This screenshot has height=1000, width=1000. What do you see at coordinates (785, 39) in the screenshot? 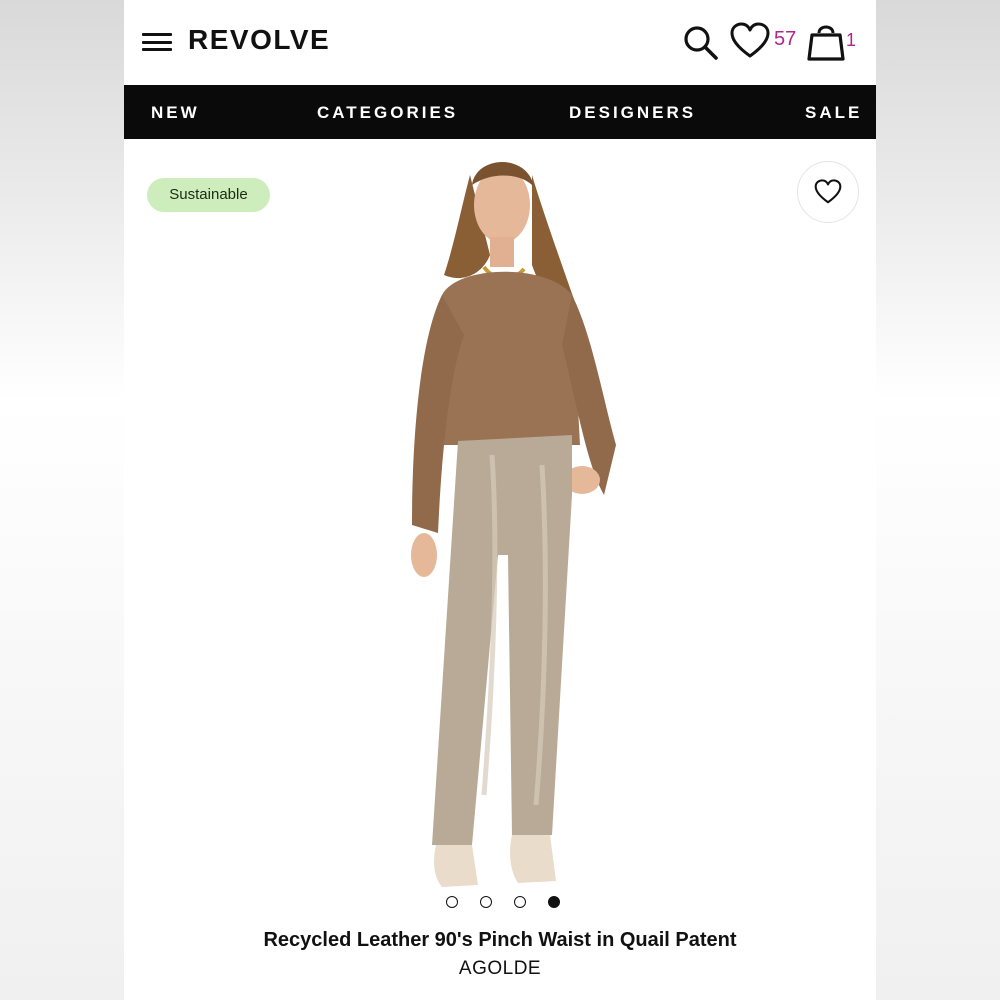
I see `wishlist-count: 57` at bounding box center [785, 39].